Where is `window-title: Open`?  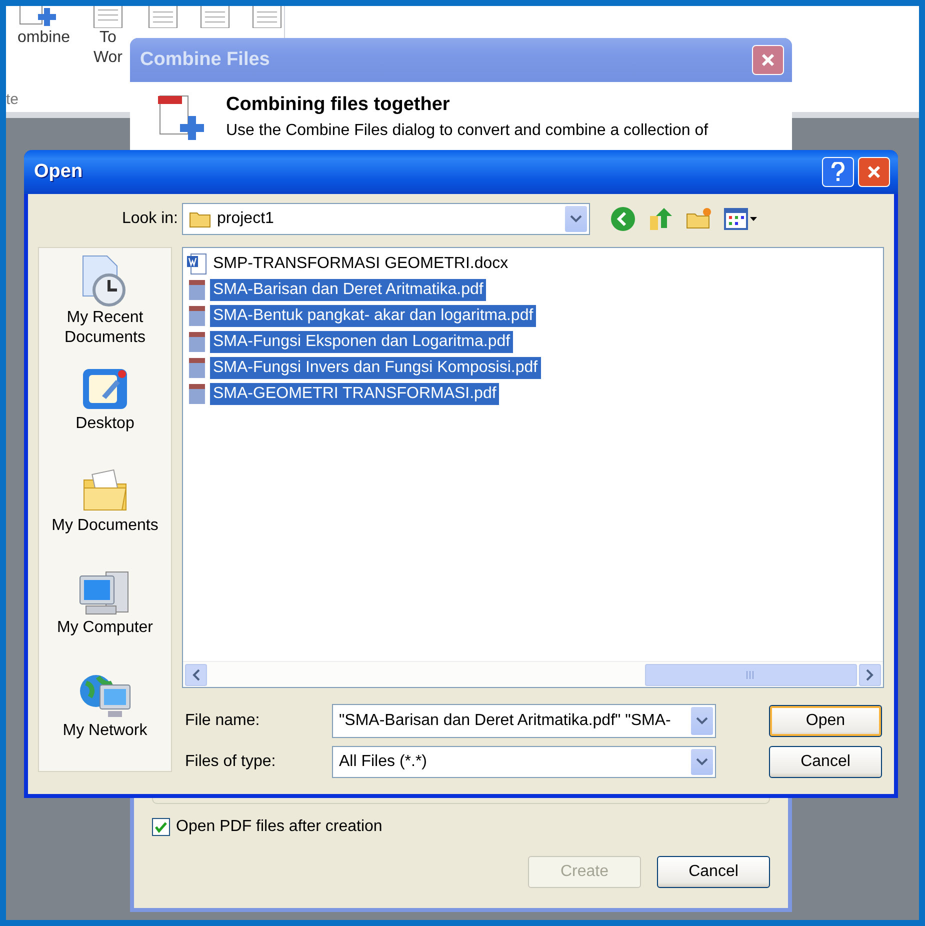 window-title: Open is located at coordinates (59, 172).